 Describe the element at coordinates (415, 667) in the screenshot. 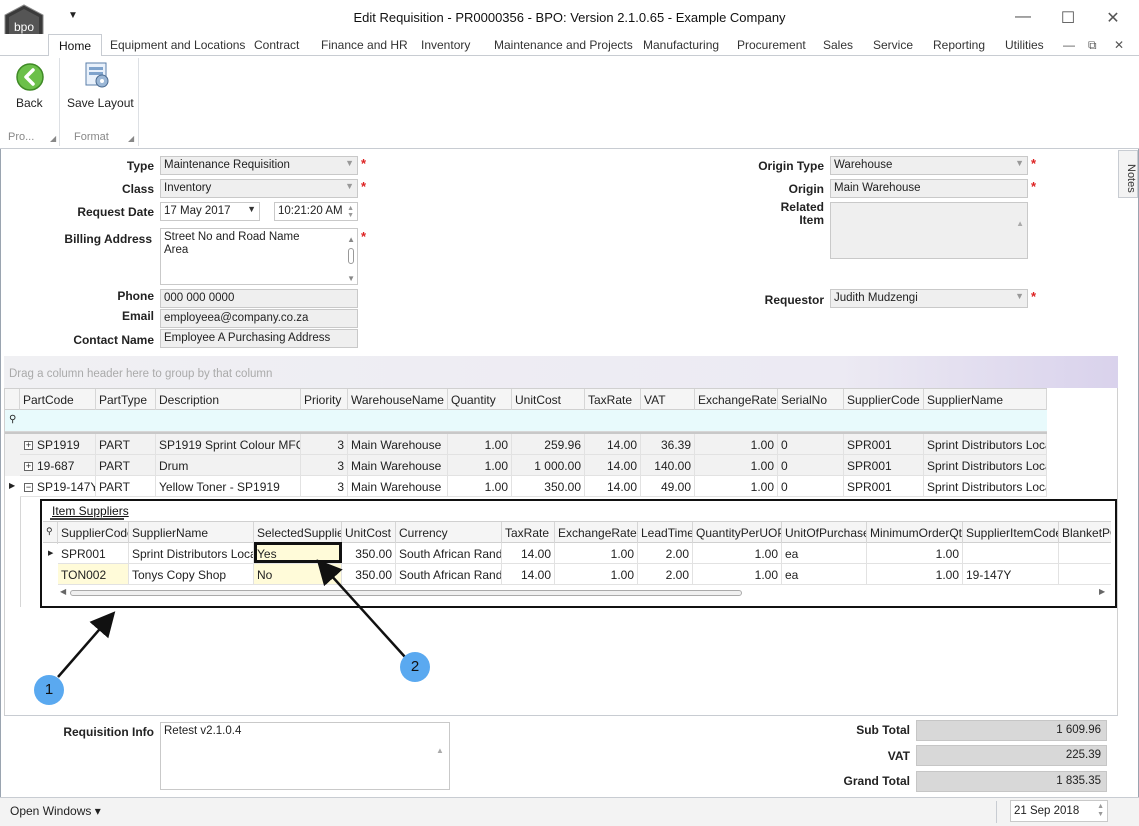

I see `callout-badge-2: 2` at that location.